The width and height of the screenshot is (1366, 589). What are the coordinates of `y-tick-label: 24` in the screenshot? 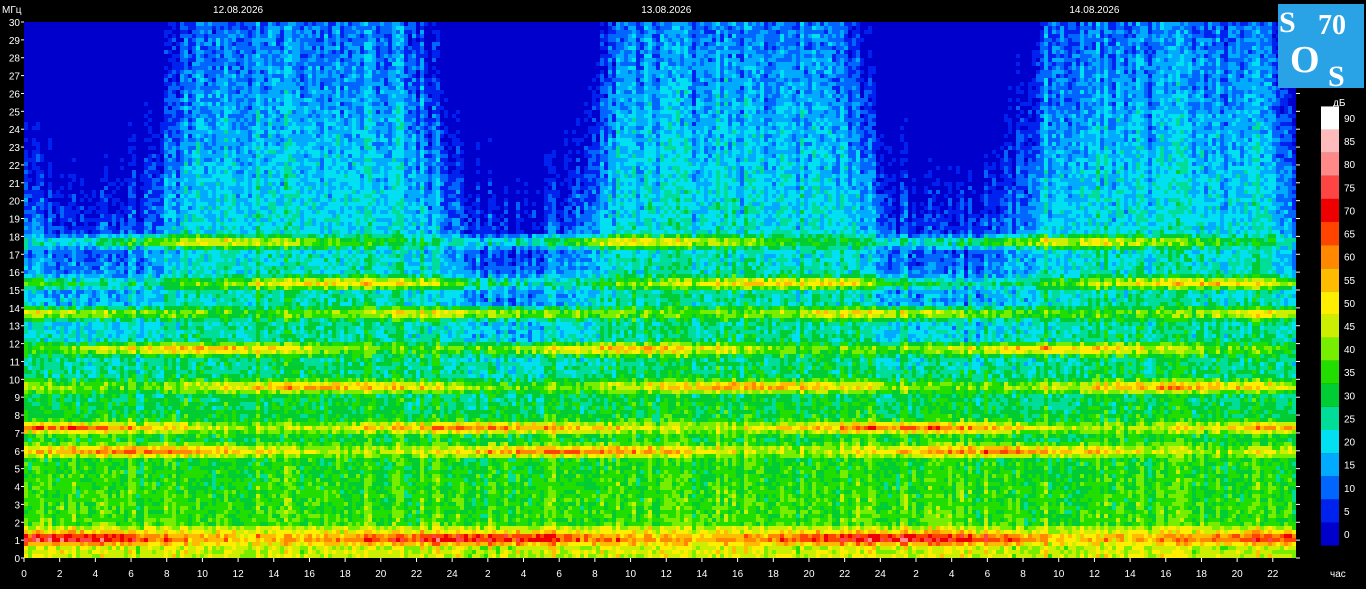 It's located at (15, 130).